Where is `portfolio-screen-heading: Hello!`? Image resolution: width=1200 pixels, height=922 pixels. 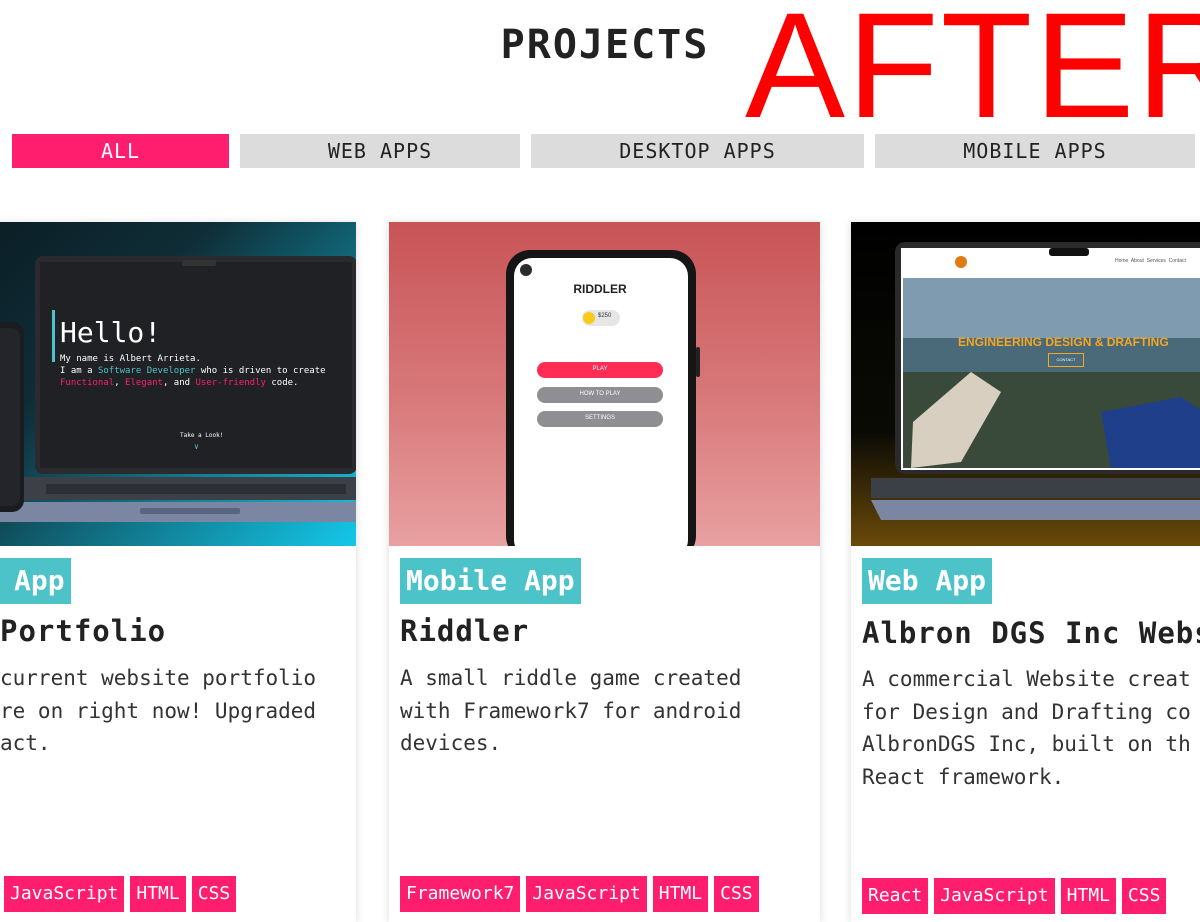
portfolio-screen-heading: Hello! is located at coordinates (111, 332).